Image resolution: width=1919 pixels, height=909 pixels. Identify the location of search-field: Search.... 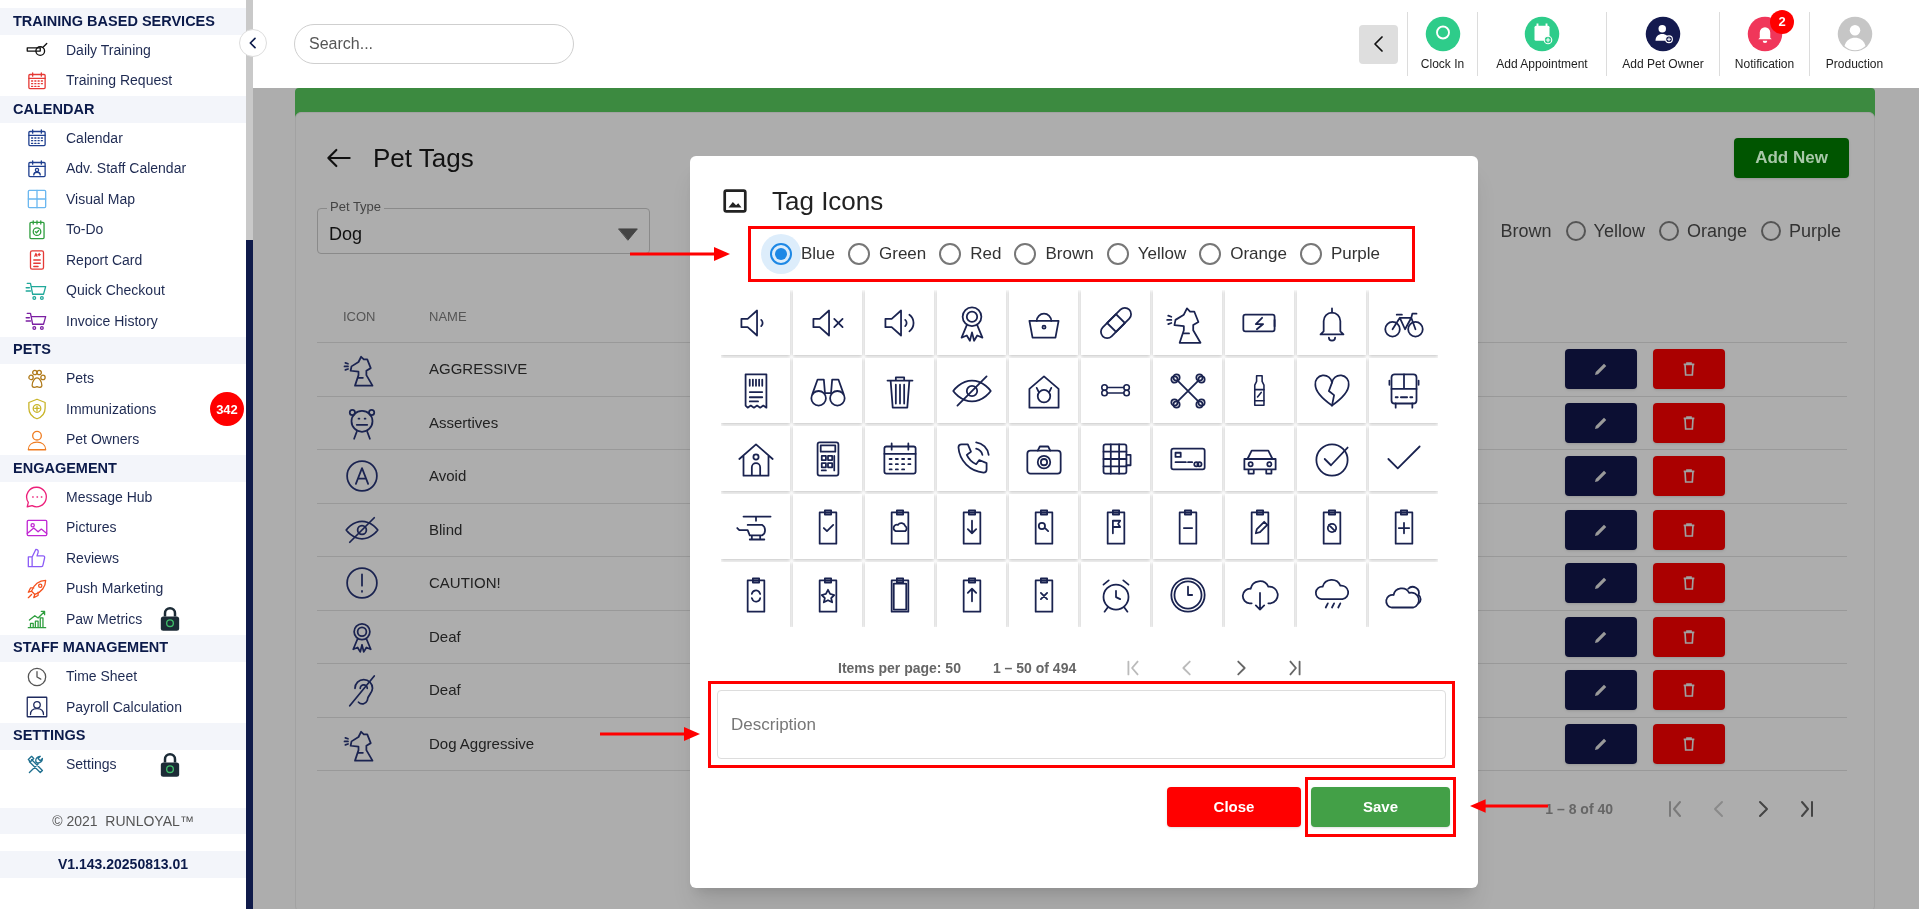
(434, 44).